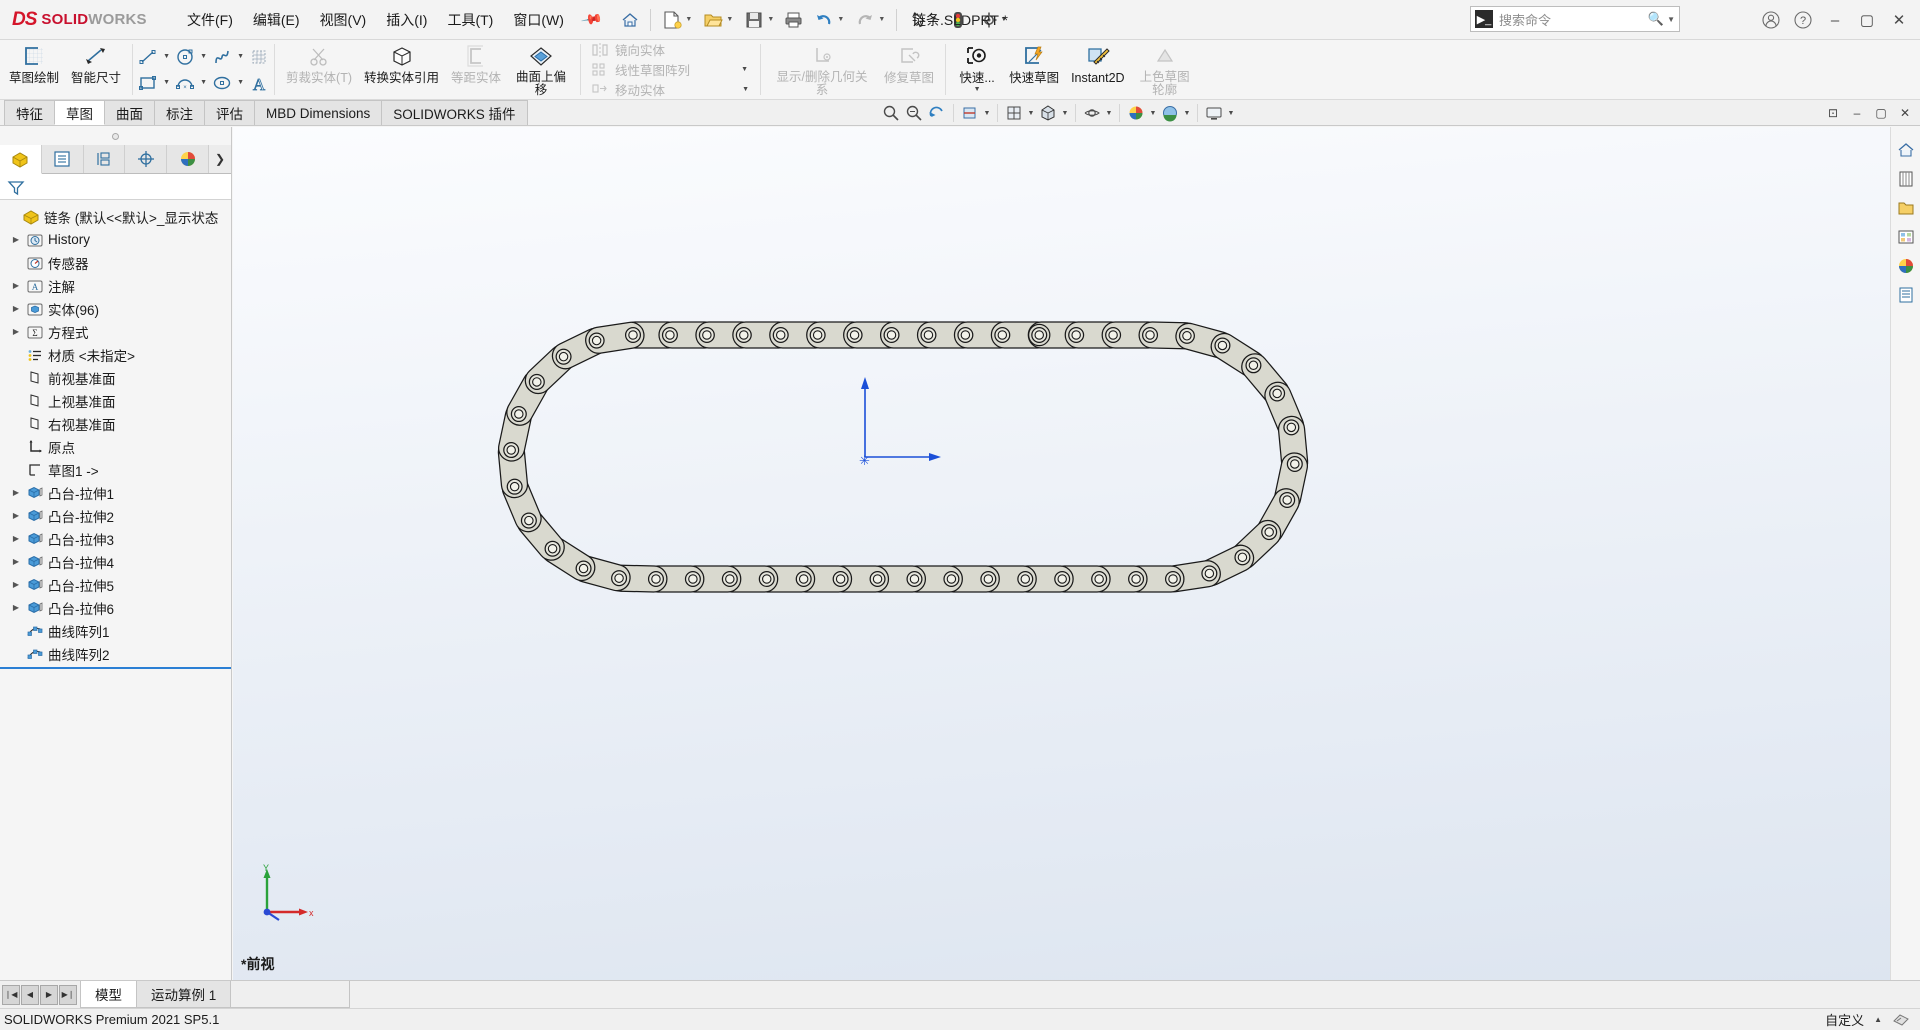  I want to click on tree-item-annotations: ▶ A 注解, so click(115, 285).